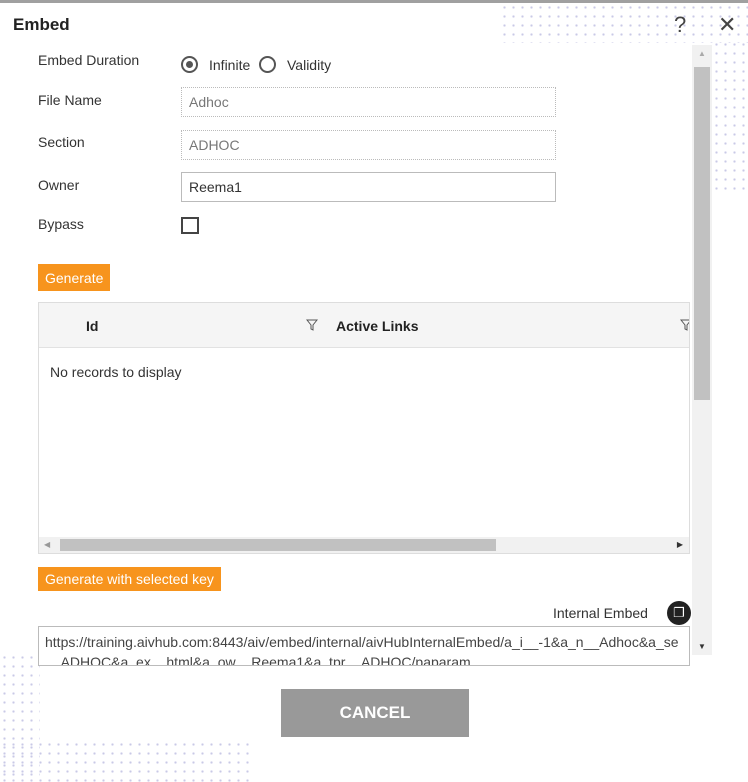  I want to click on vertical-scrollbar: ▲ ▼, so click(702, 350).